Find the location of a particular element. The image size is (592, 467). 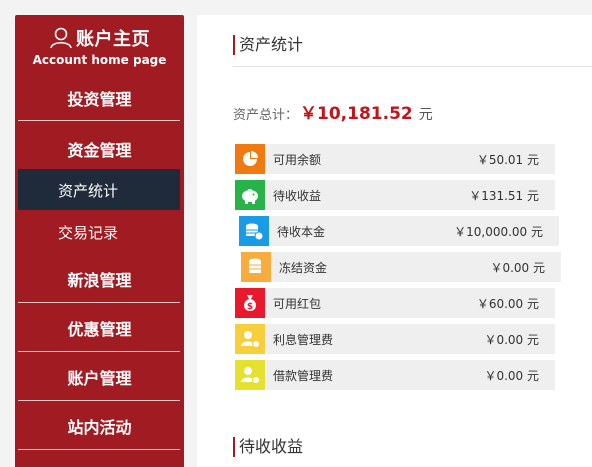

menu-site-activities: 站内活动 is located at coordinates (99, 425).